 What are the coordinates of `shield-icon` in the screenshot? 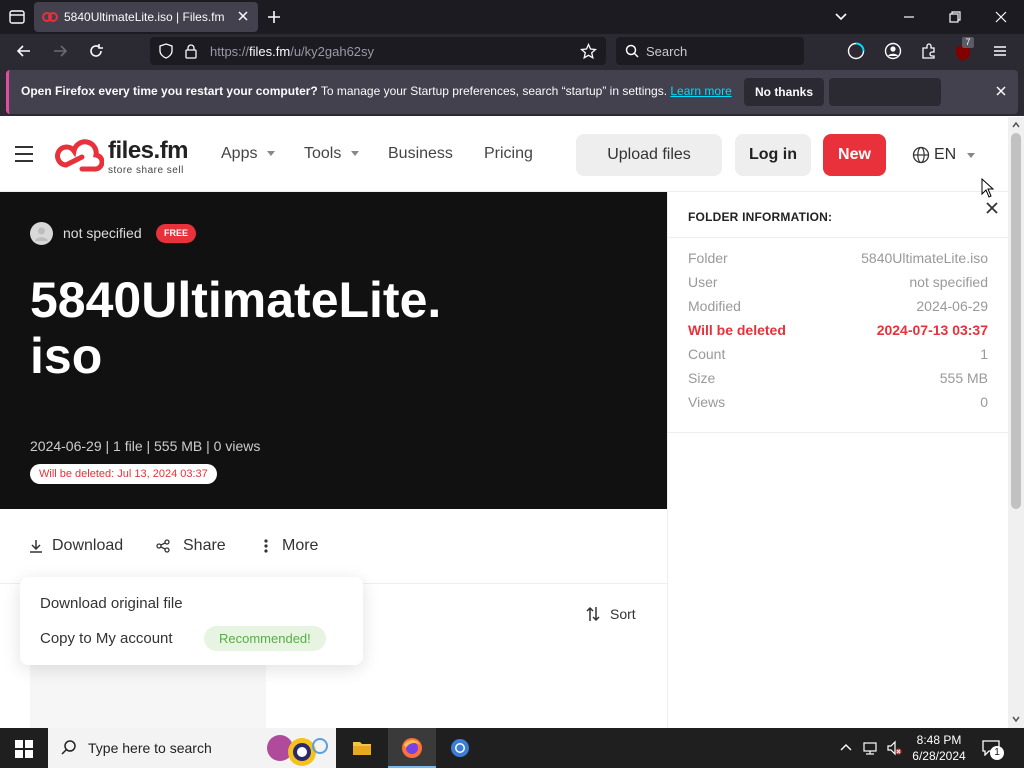 It's located at (166, 51).